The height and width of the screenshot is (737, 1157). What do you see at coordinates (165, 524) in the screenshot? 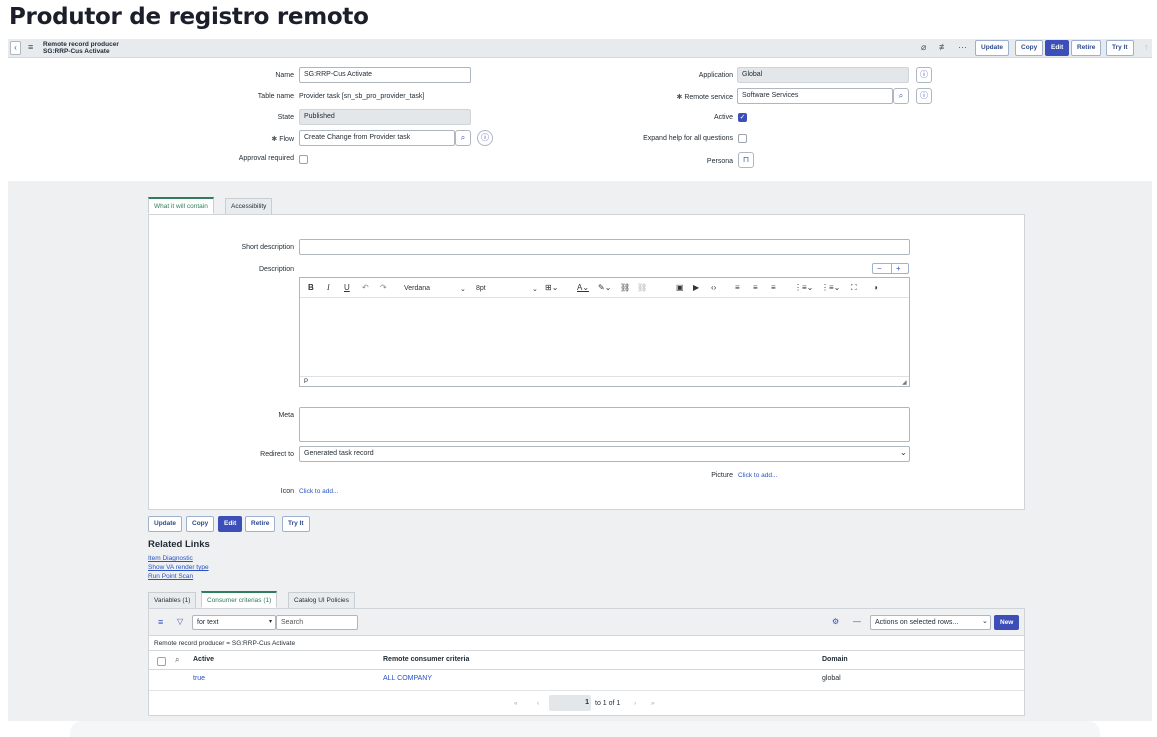
I see `bottom-update-button: Update` at bounding box center [165, 524].